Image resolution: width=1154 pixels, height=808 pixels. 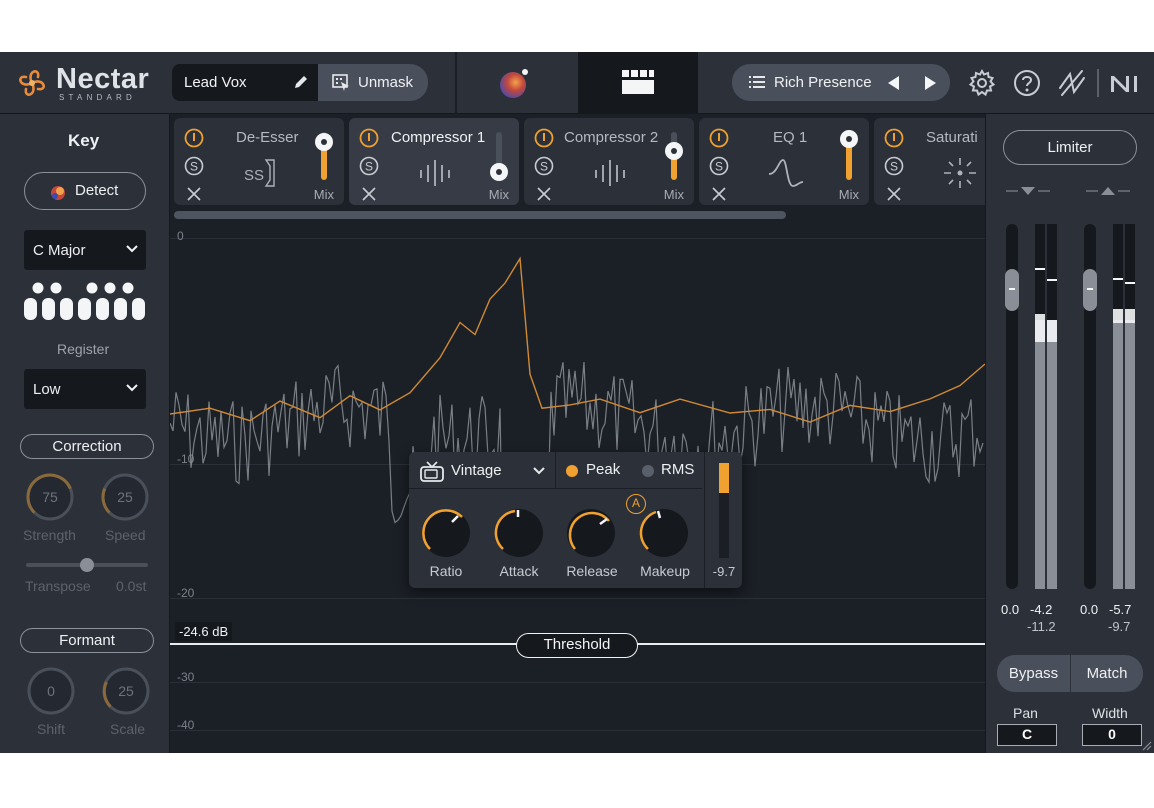 What do you see at coordinates (1041, 609) in the screenshot?
I see `input-peak-value: -4.2` at bounding box center [1041, 609].